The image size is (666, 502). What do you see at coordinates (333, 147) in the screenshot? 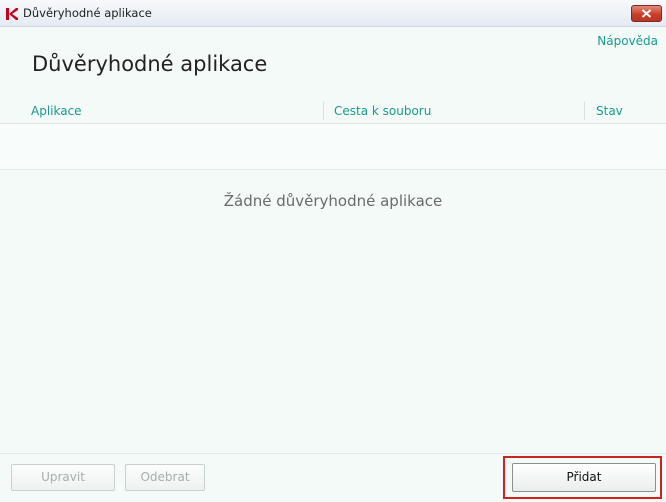
I see `table-first-row-area` at bounding box center [333, 147].